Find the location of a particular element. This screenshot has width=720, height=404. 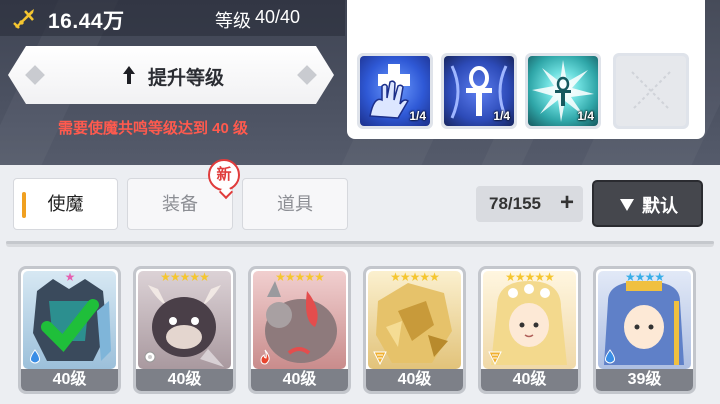

new-badge: 新 is located at coordinates (224, 175).